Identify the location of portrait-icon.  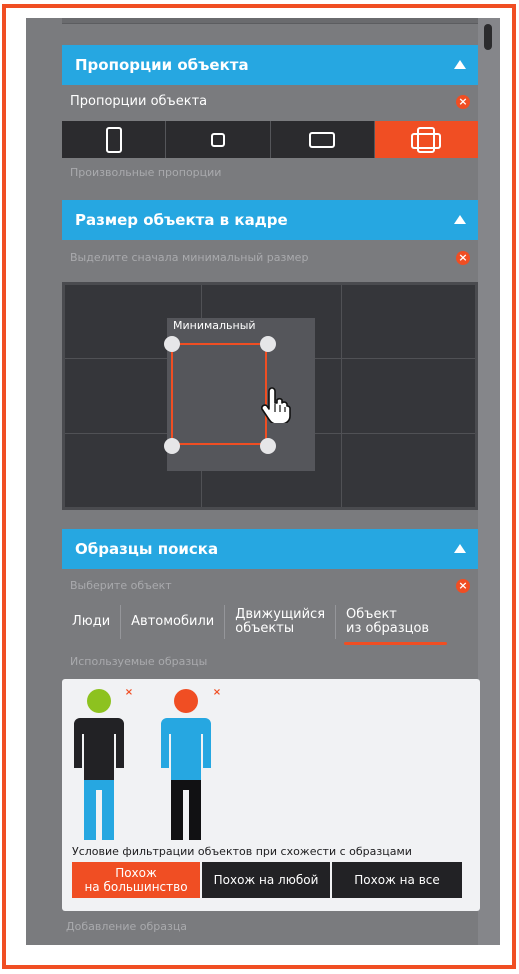
(113, 139).